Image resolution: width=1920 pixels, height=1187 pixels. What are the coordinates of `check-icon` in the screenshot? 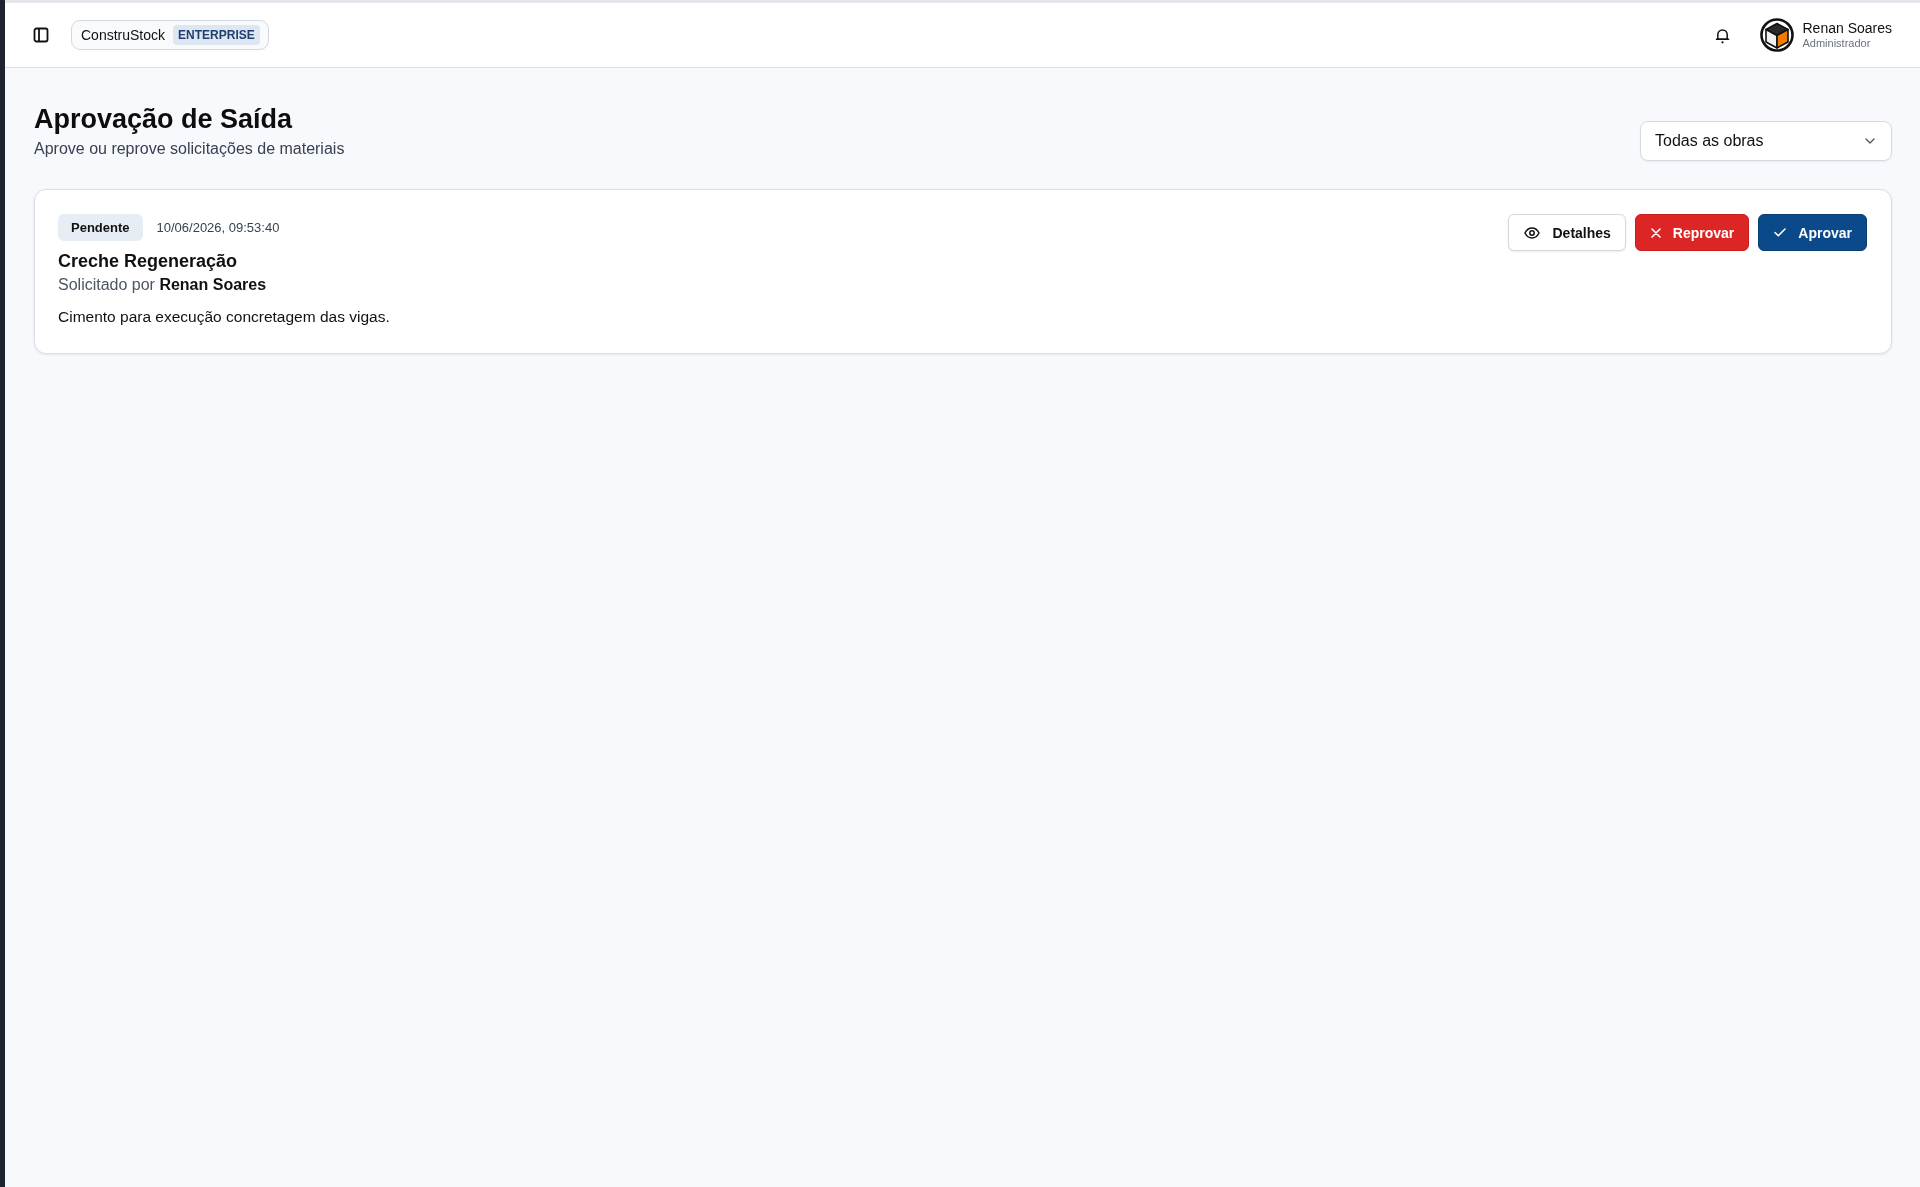 It's located at (1780, 232).